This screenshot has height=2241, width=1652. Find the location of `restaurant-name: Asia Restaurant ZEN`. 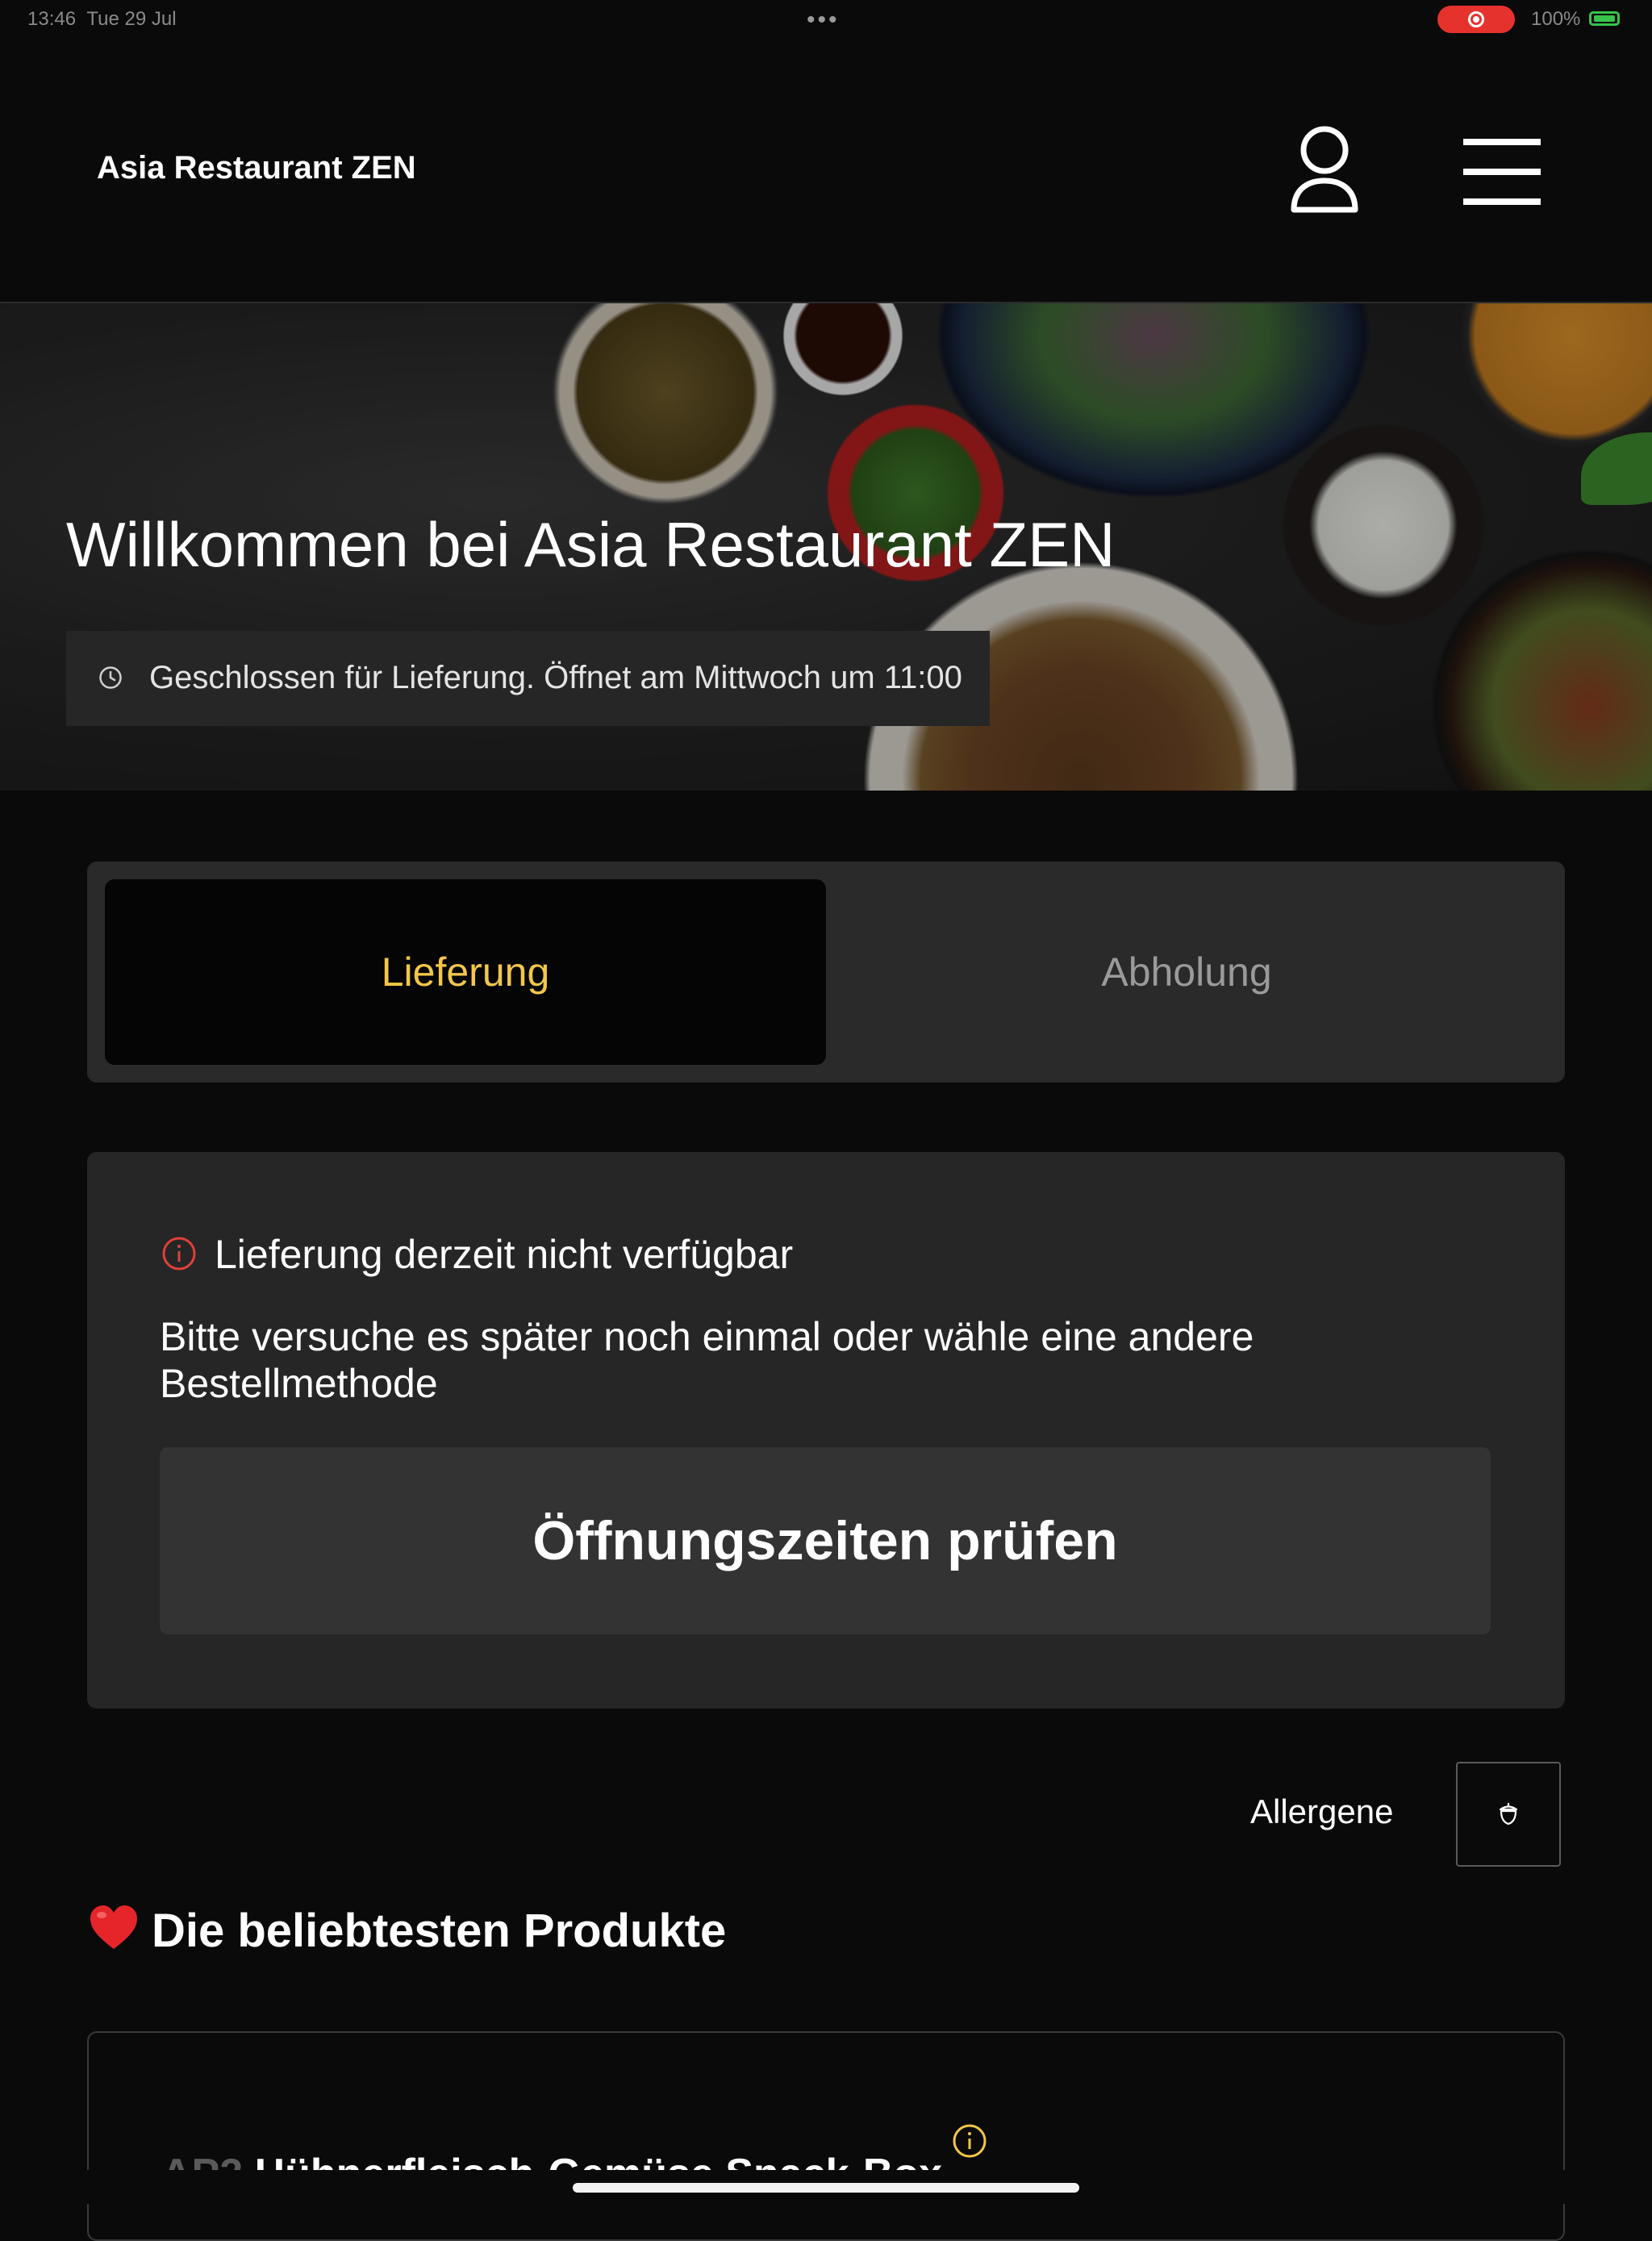

restaurant-name: Asia Restaurant ZEN is located at coordinates (256, 168).